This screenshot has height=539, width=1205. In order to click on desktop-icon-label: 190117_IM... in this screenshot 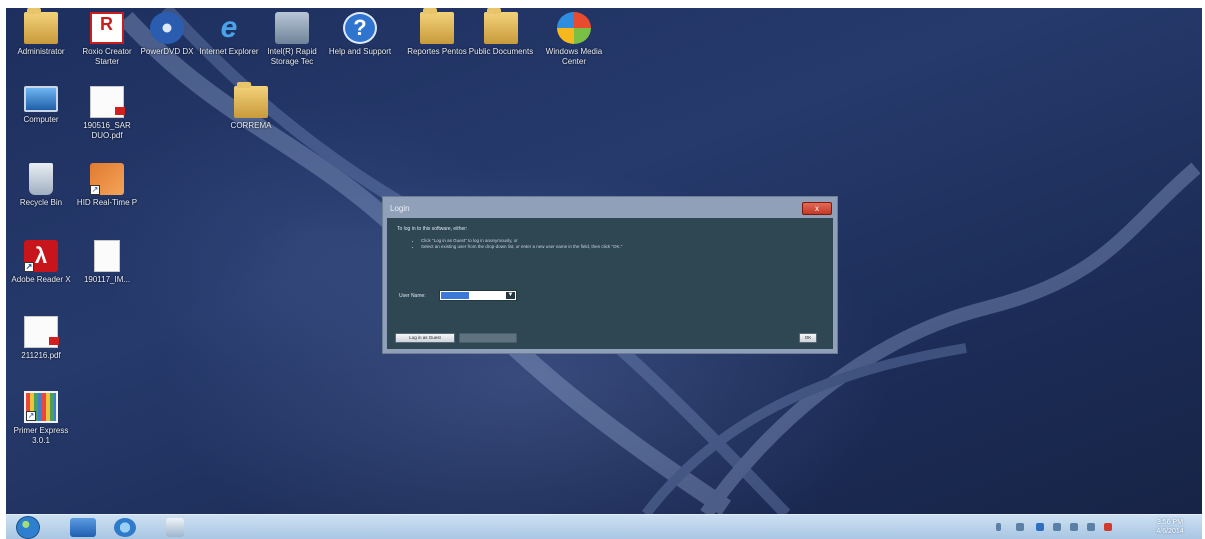, I will do `click(107, 279)`.